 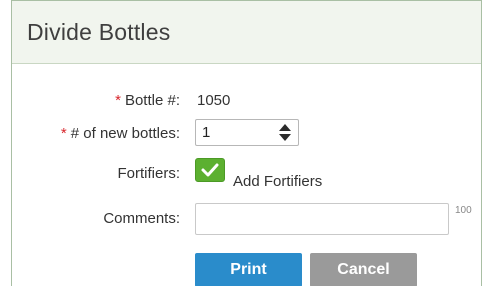 What do you see at coordinates (206, 132) in the screenshot?
I see `new-bottles-value: 1` at bounding box center [206, 132].